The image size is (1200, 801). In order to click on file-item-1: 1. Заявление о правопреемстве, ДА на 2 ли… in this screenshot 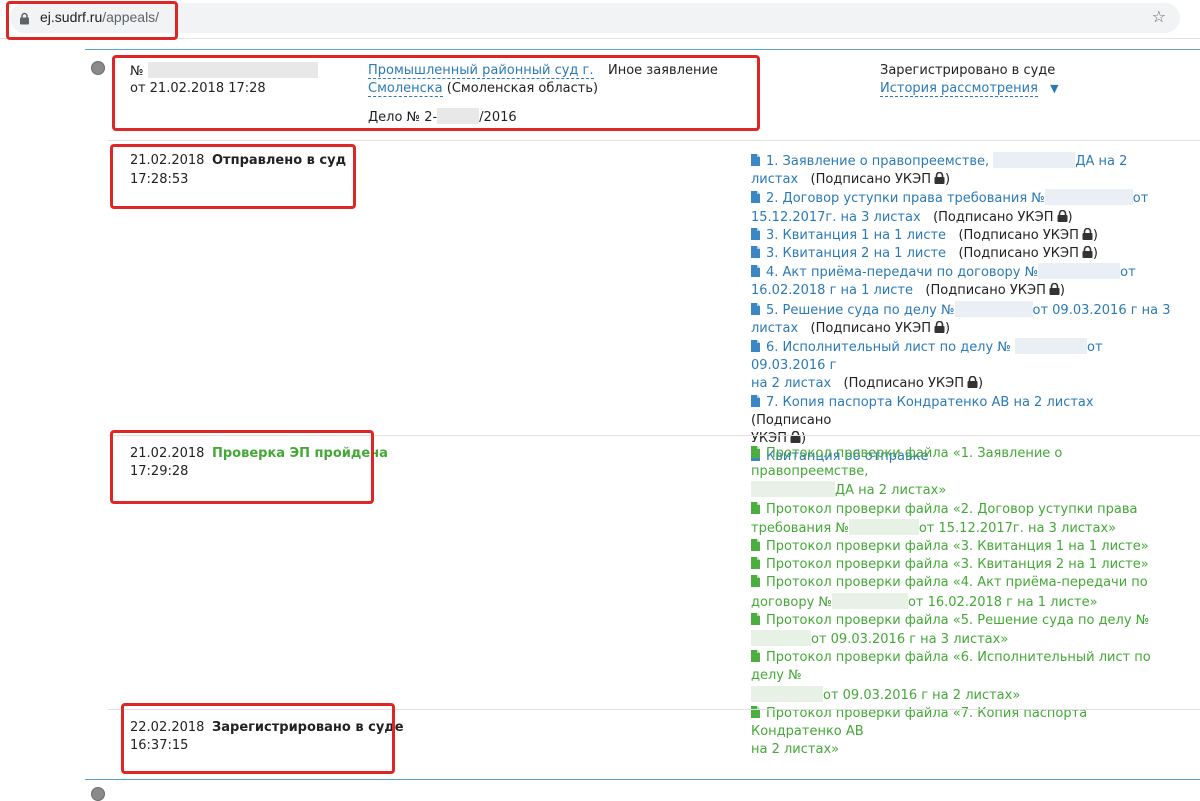, I will do `click(961, 170)`.